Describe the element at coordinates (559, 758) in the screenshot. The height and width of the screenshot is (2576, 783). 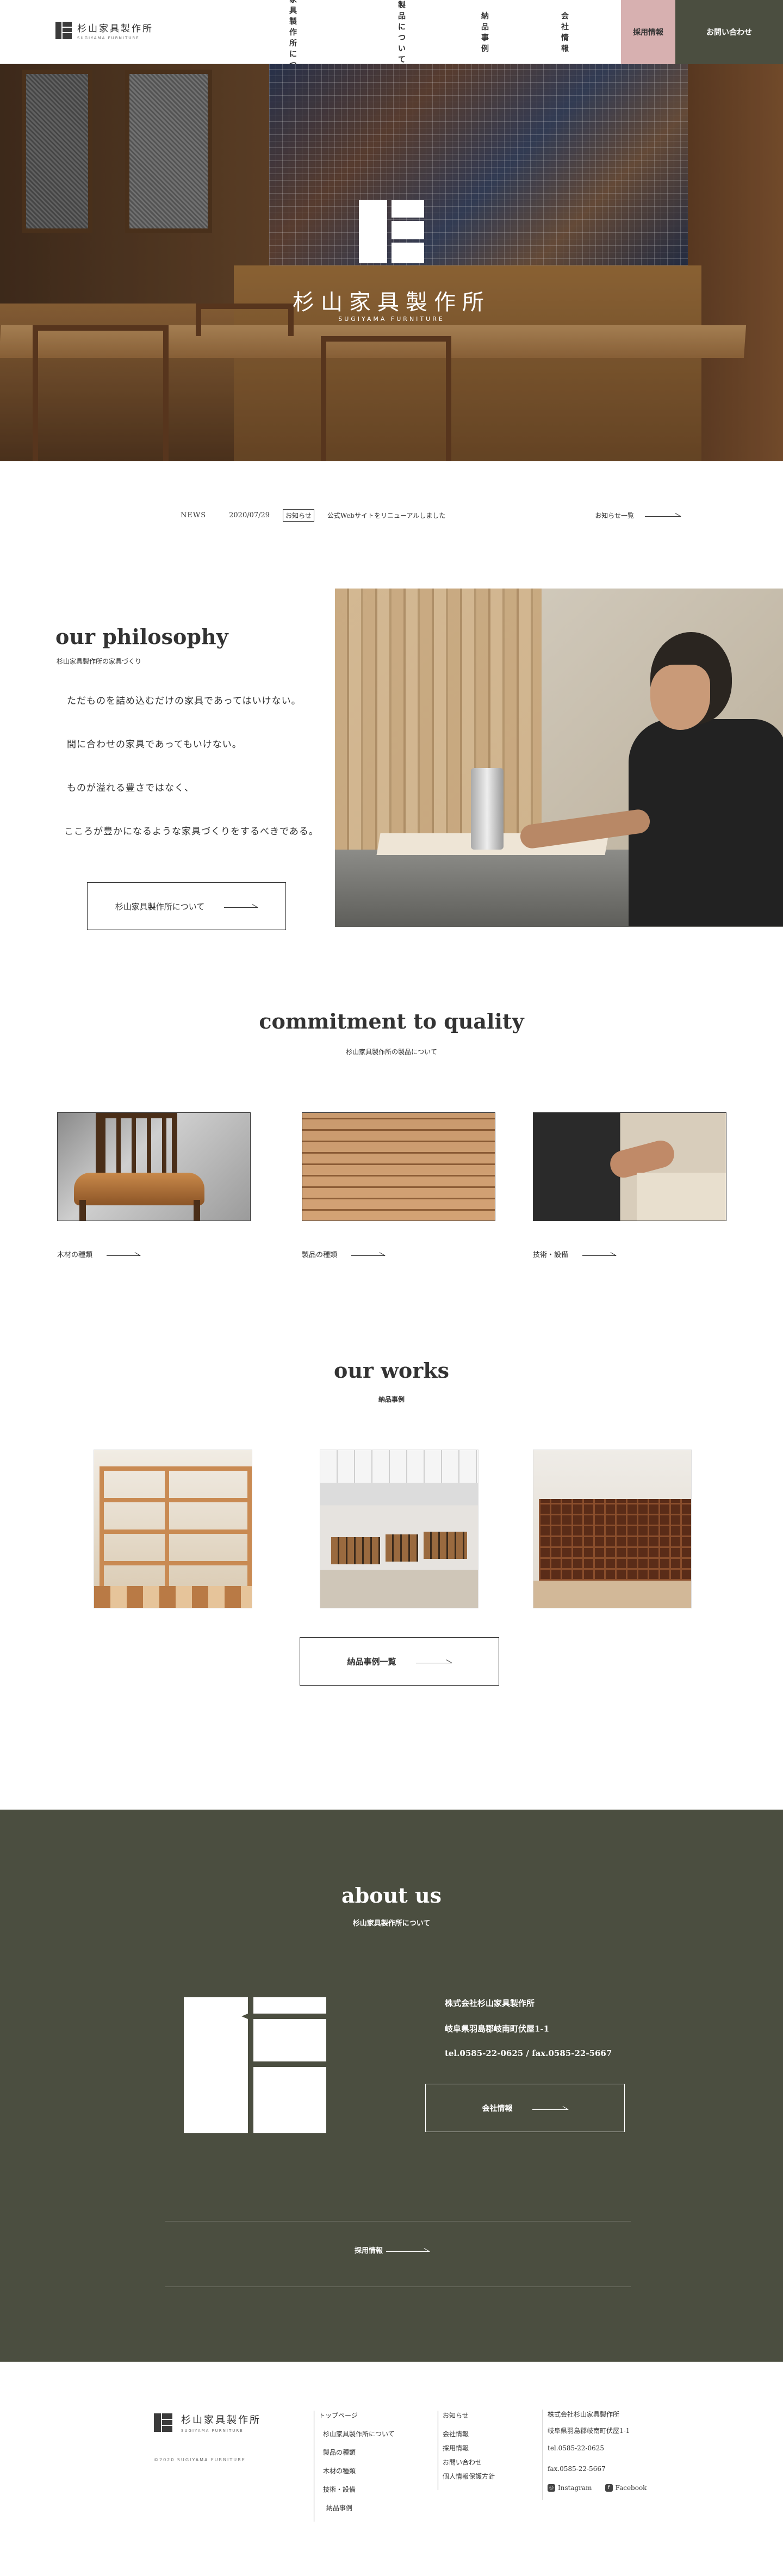
I see `craftsman-photo` at that location.